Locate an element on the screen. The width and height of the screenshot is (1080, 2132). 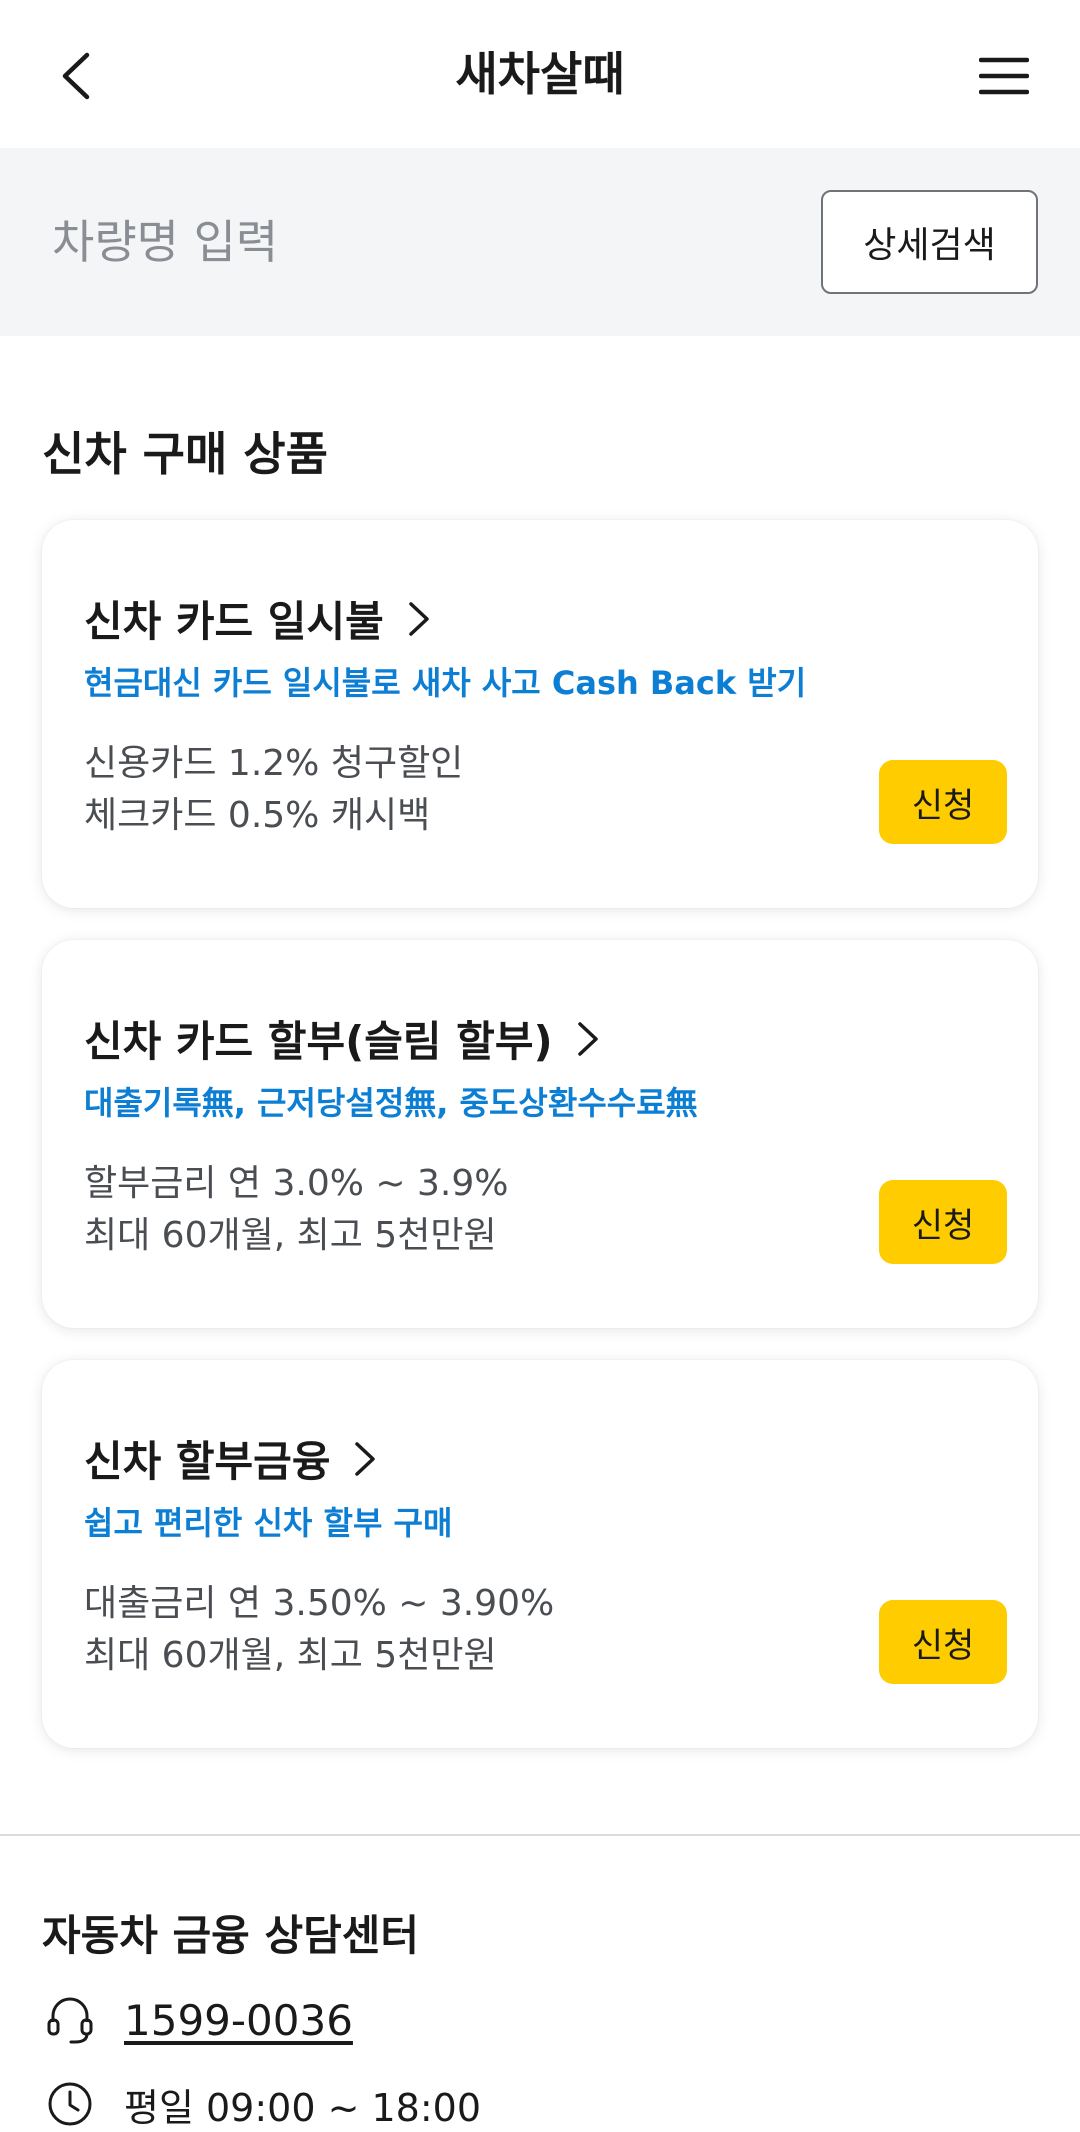
phone-row: 1599-0036 is located at coordinates (197, 2020).